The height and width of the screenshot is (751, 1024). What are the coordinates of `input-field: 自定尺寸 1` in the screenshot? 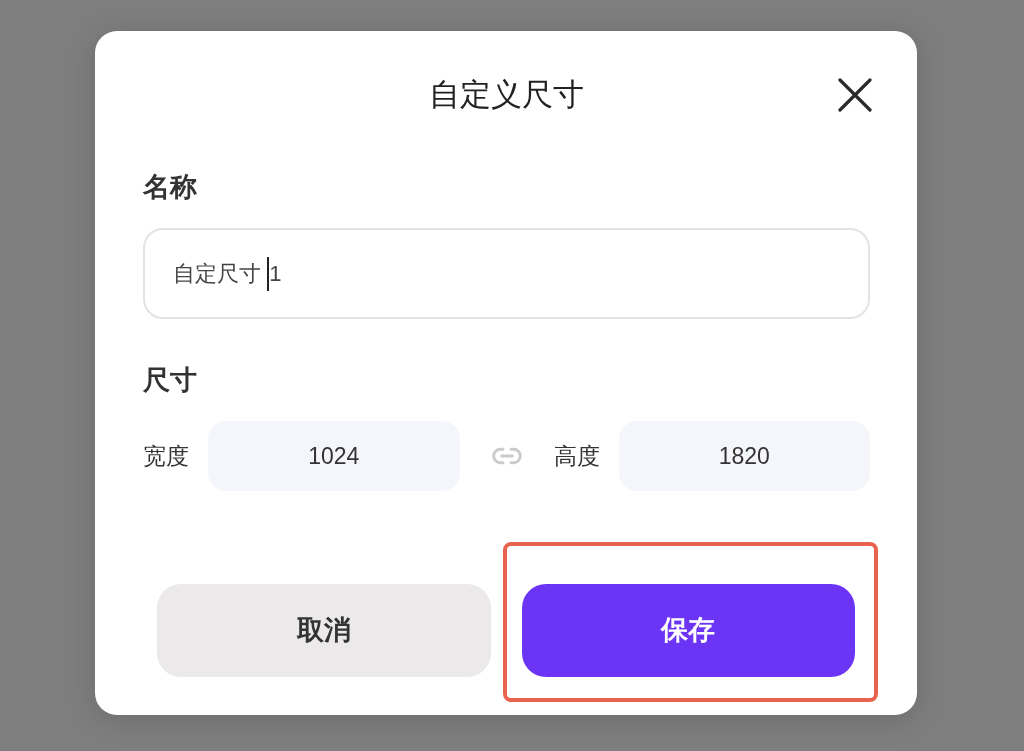 It's located at (506, 273).